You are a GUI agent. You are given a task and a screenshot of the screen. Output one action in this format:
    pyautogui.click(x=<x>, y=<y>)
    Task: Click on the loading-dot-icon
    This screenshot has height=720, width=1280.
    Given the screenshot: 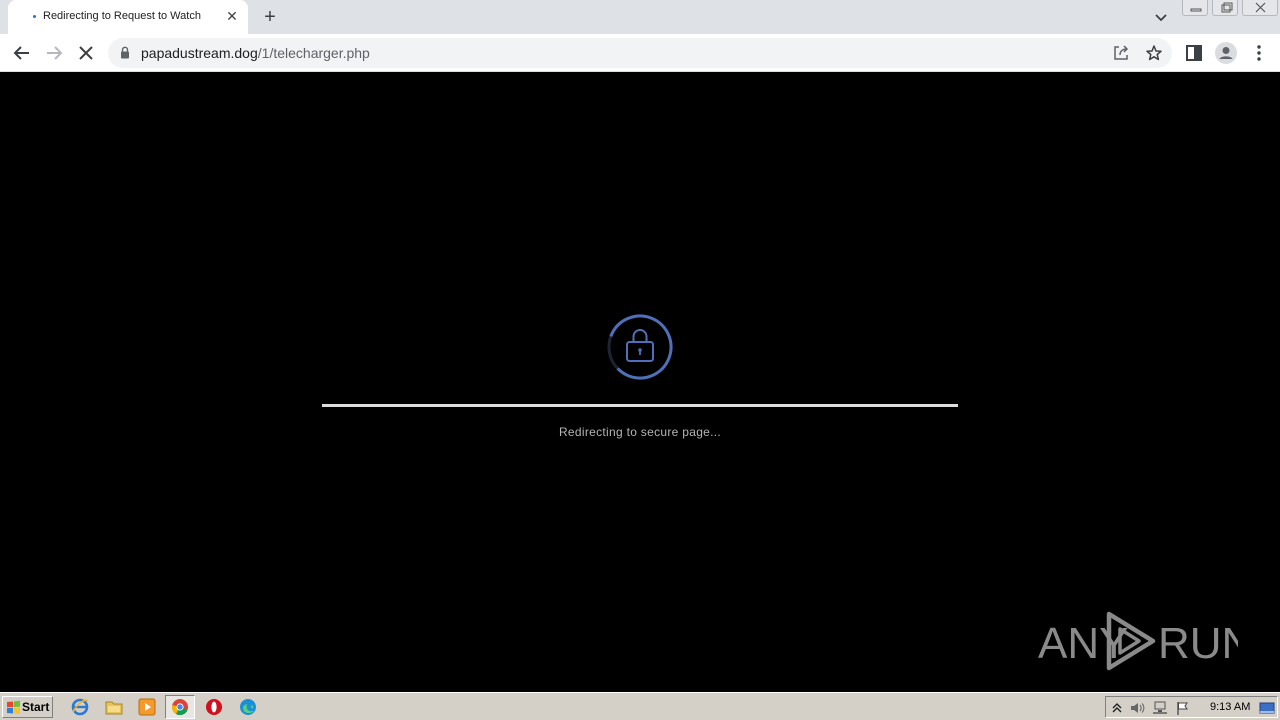 What is the action you would take?
    pyautogui.click(x=34, y=16)
    